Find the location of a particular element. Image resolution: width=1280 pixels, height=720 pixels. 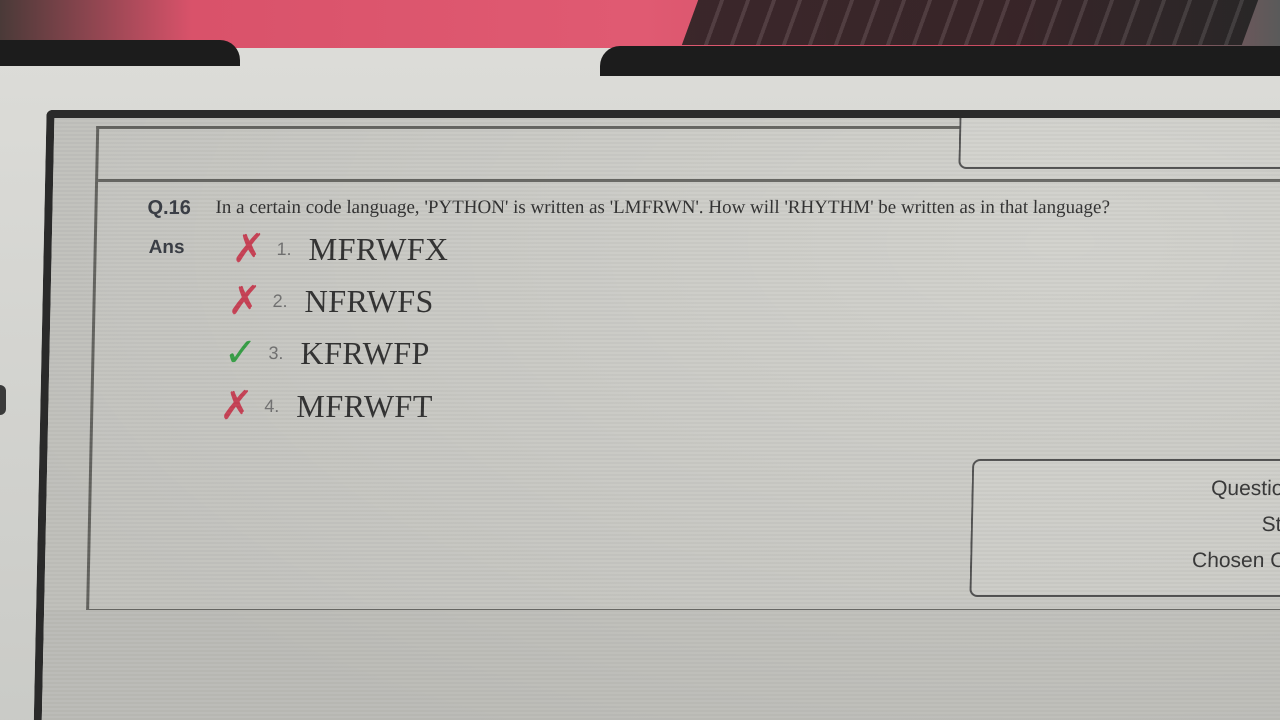

option-number: 4. is located at coordinates (272, 405).